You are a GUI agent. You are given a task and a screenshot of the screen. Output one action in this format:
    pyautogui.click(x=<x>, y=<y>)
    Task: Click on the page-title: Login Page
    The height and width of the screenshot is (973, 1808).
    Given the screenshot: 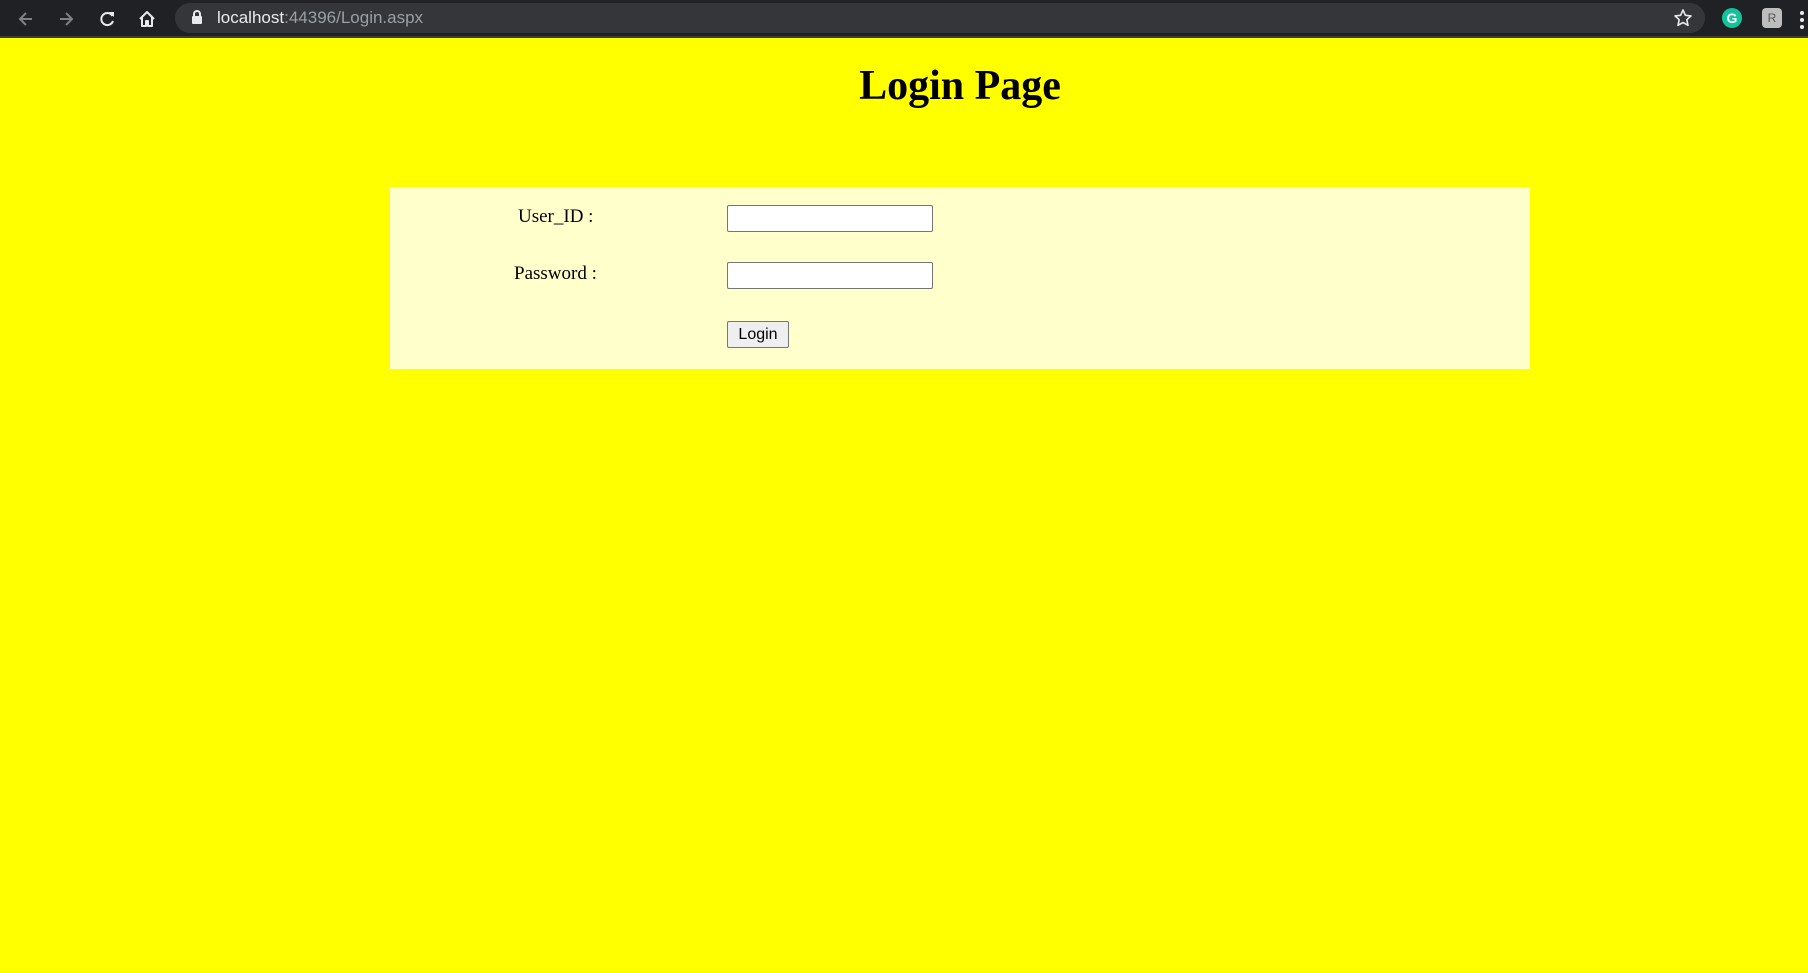 What is the action you would take?
    pyautogui.click(x=960, y=86)
    